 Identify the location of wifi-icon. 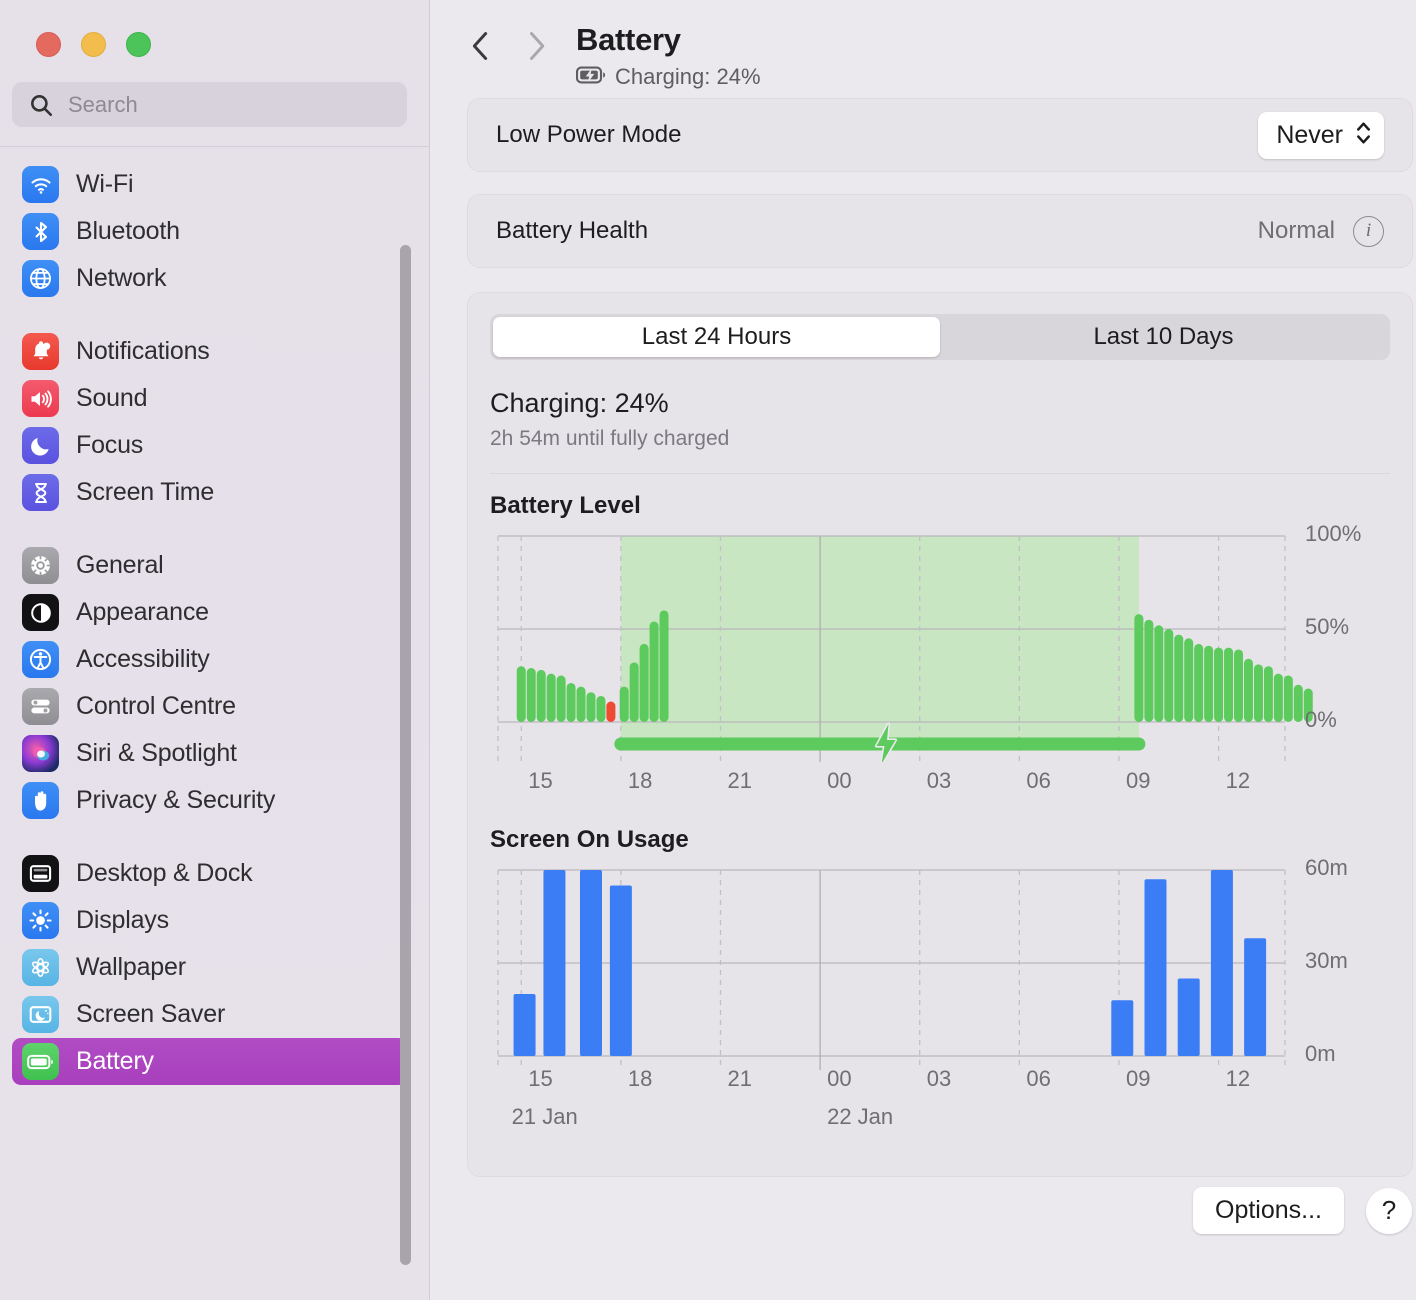
(40, 184).